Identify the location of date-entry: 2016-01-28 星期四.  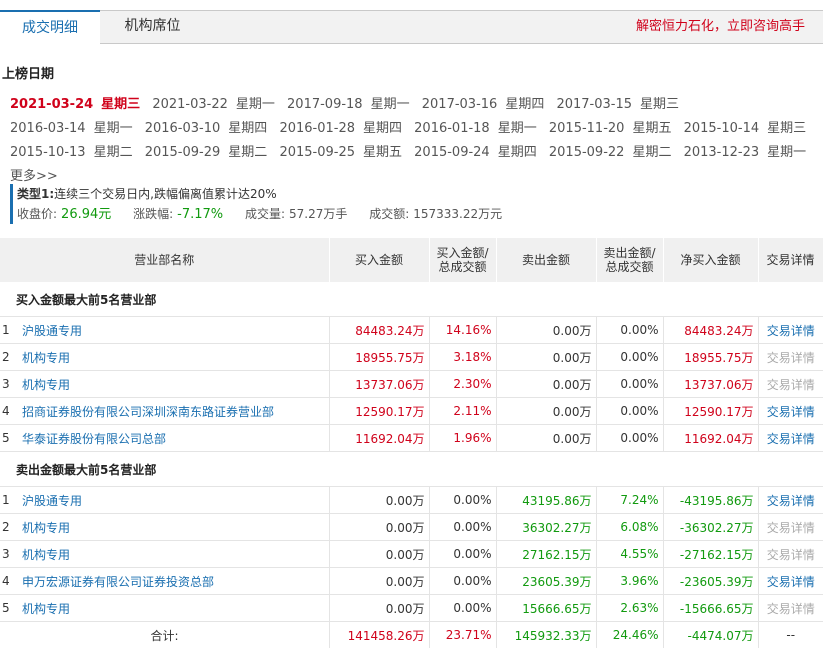
(344, 128).